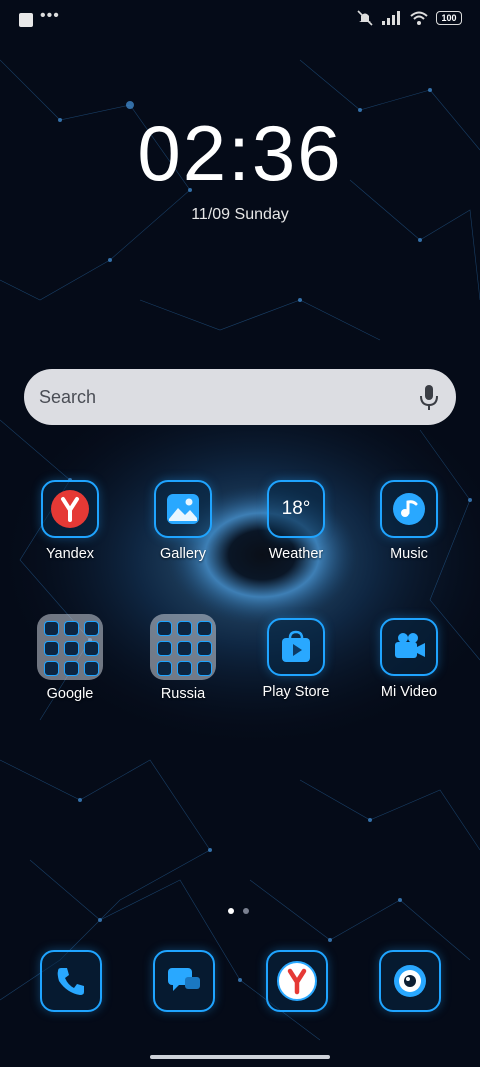  What do you see at coordinates (70, 554) in the screenshot?
I see `app-label: Yandex` at bounding box center [70, 554].